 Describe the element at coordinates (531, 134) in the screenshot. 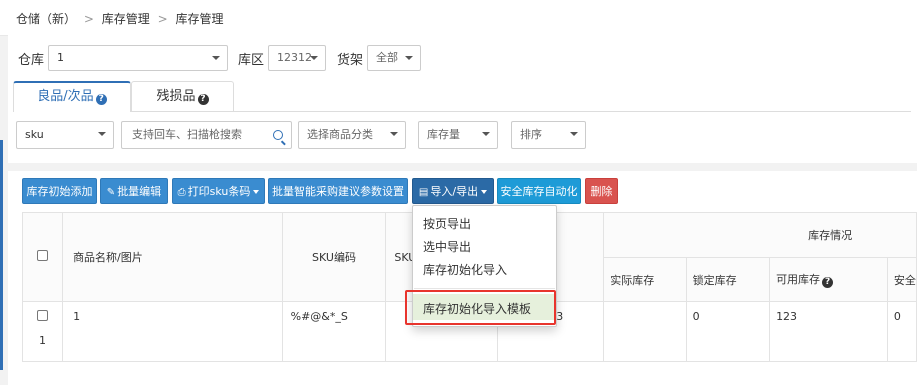

I see `sort-value: 排序` at that location.